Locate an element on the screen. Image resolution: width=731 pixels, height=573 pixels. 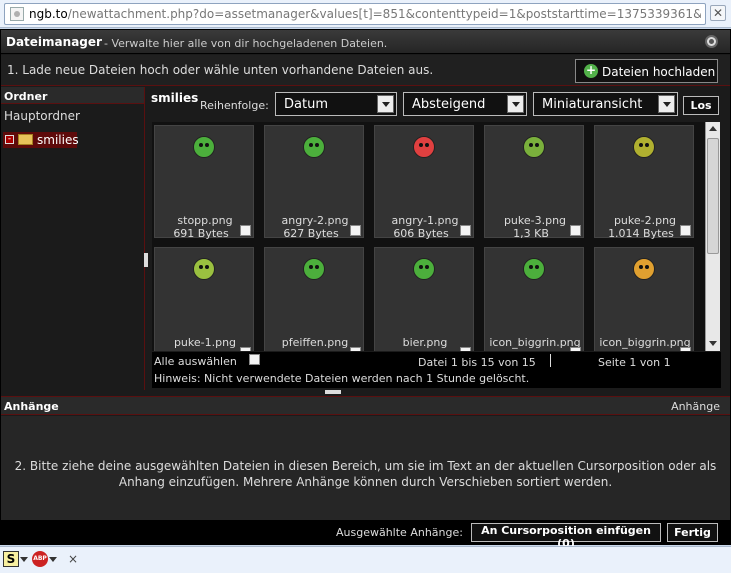
done-button: Fertig is located at coordinates (692, 532).